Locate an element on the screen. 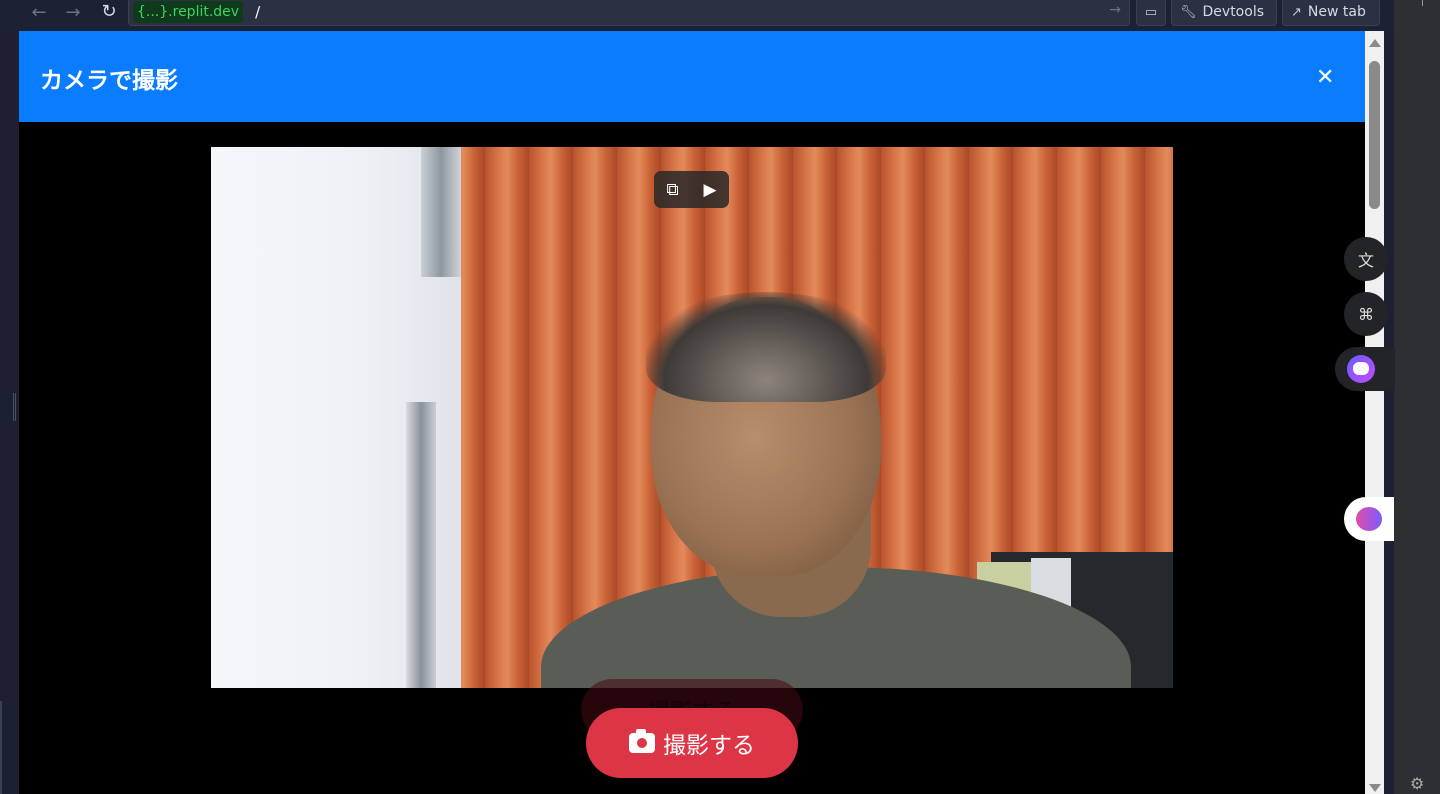 The height and width of the screenshot is (794, 1440). back-button: ← is located at coordinates (39, 12).